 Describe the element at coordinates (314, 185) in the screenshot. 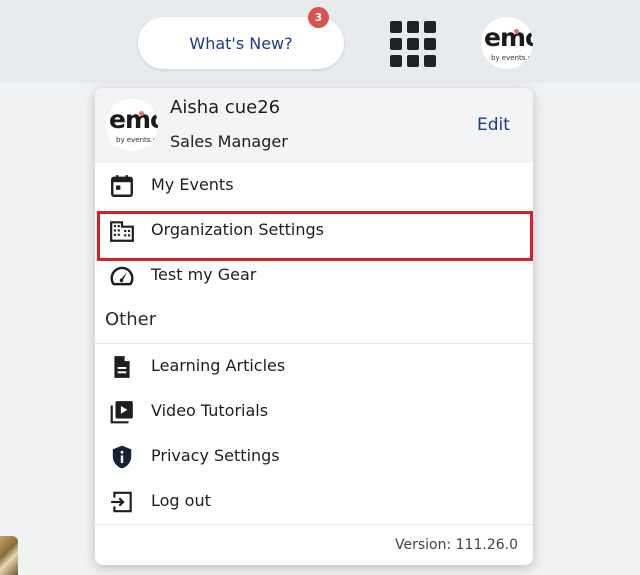

I see `menu-item-my-events: My Events` at that location.